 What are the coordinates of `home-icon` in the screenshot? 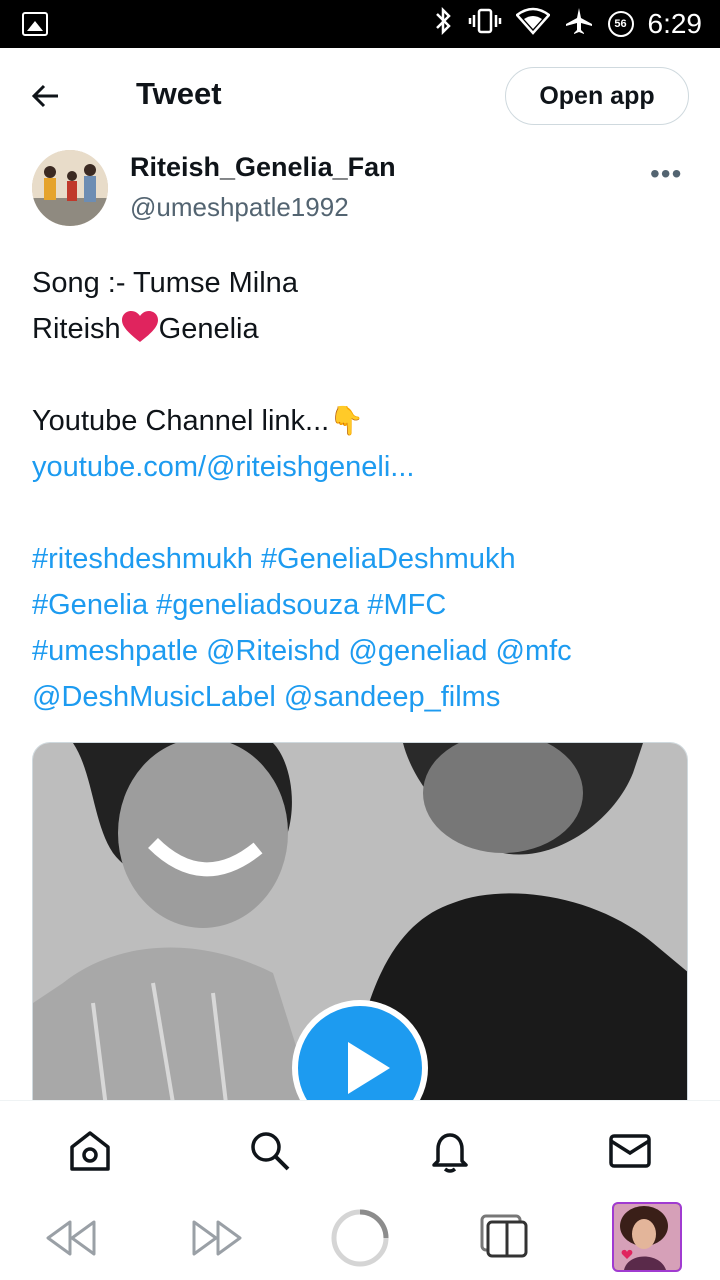 It's located at (90, 1151).